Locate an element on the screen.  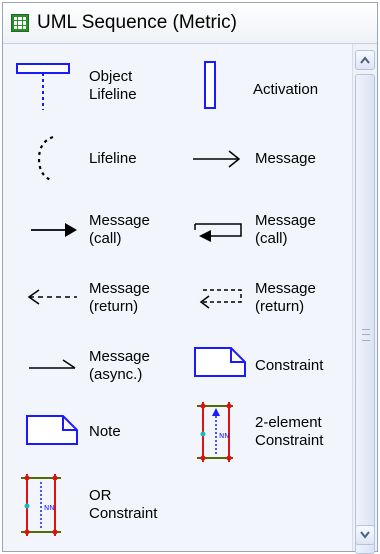
shape-message-call-self: Message (call) is located at coordinates (271, 232).